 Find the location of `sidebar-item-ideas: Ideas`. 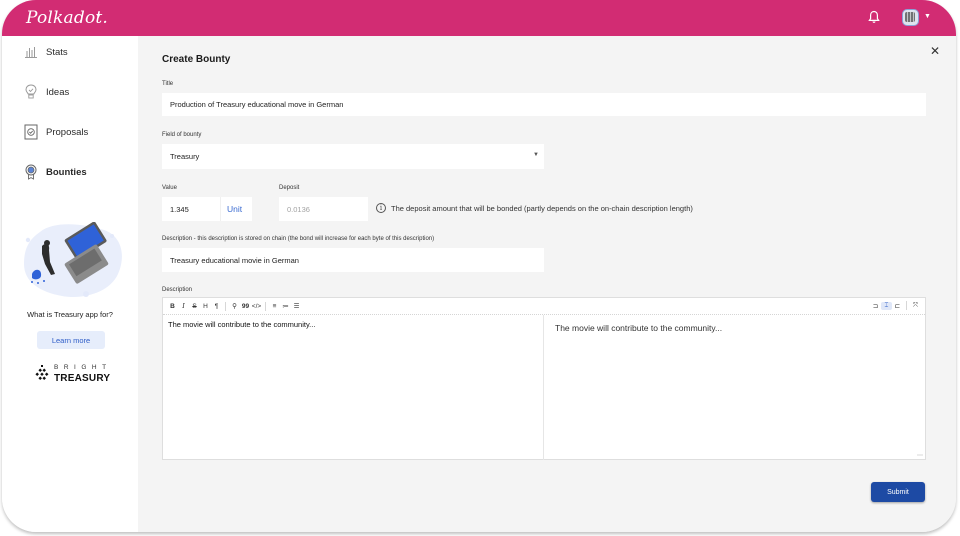

sidebar-item-ideas: Ideas is located at coordinates (45, 92).